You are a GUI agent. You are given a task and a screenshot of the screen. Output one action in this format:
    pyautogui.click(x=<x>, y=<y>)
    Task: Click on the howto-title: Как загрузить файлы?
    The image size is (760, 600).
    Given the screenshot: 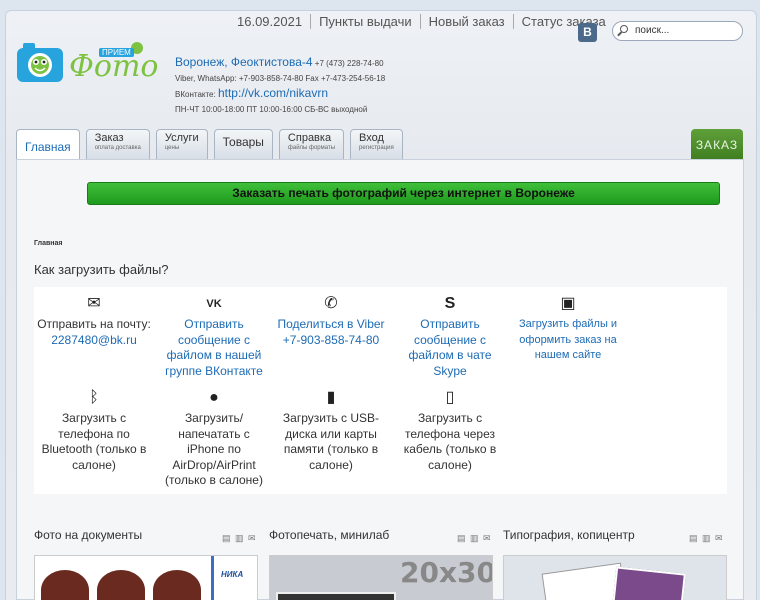 What is the action you would take?
    pyautogui.click(x=101, y=269)
    